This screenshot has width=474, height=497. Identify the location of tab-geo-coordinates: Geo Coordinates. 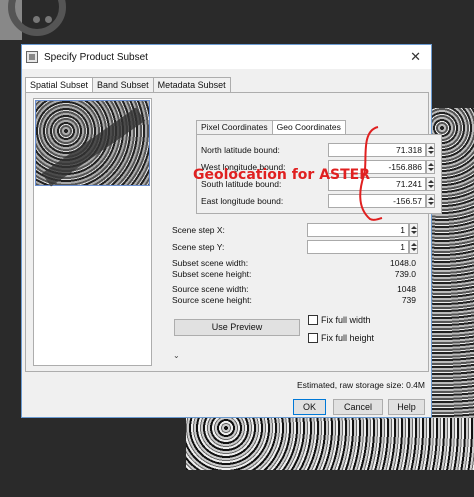
(308, 127).